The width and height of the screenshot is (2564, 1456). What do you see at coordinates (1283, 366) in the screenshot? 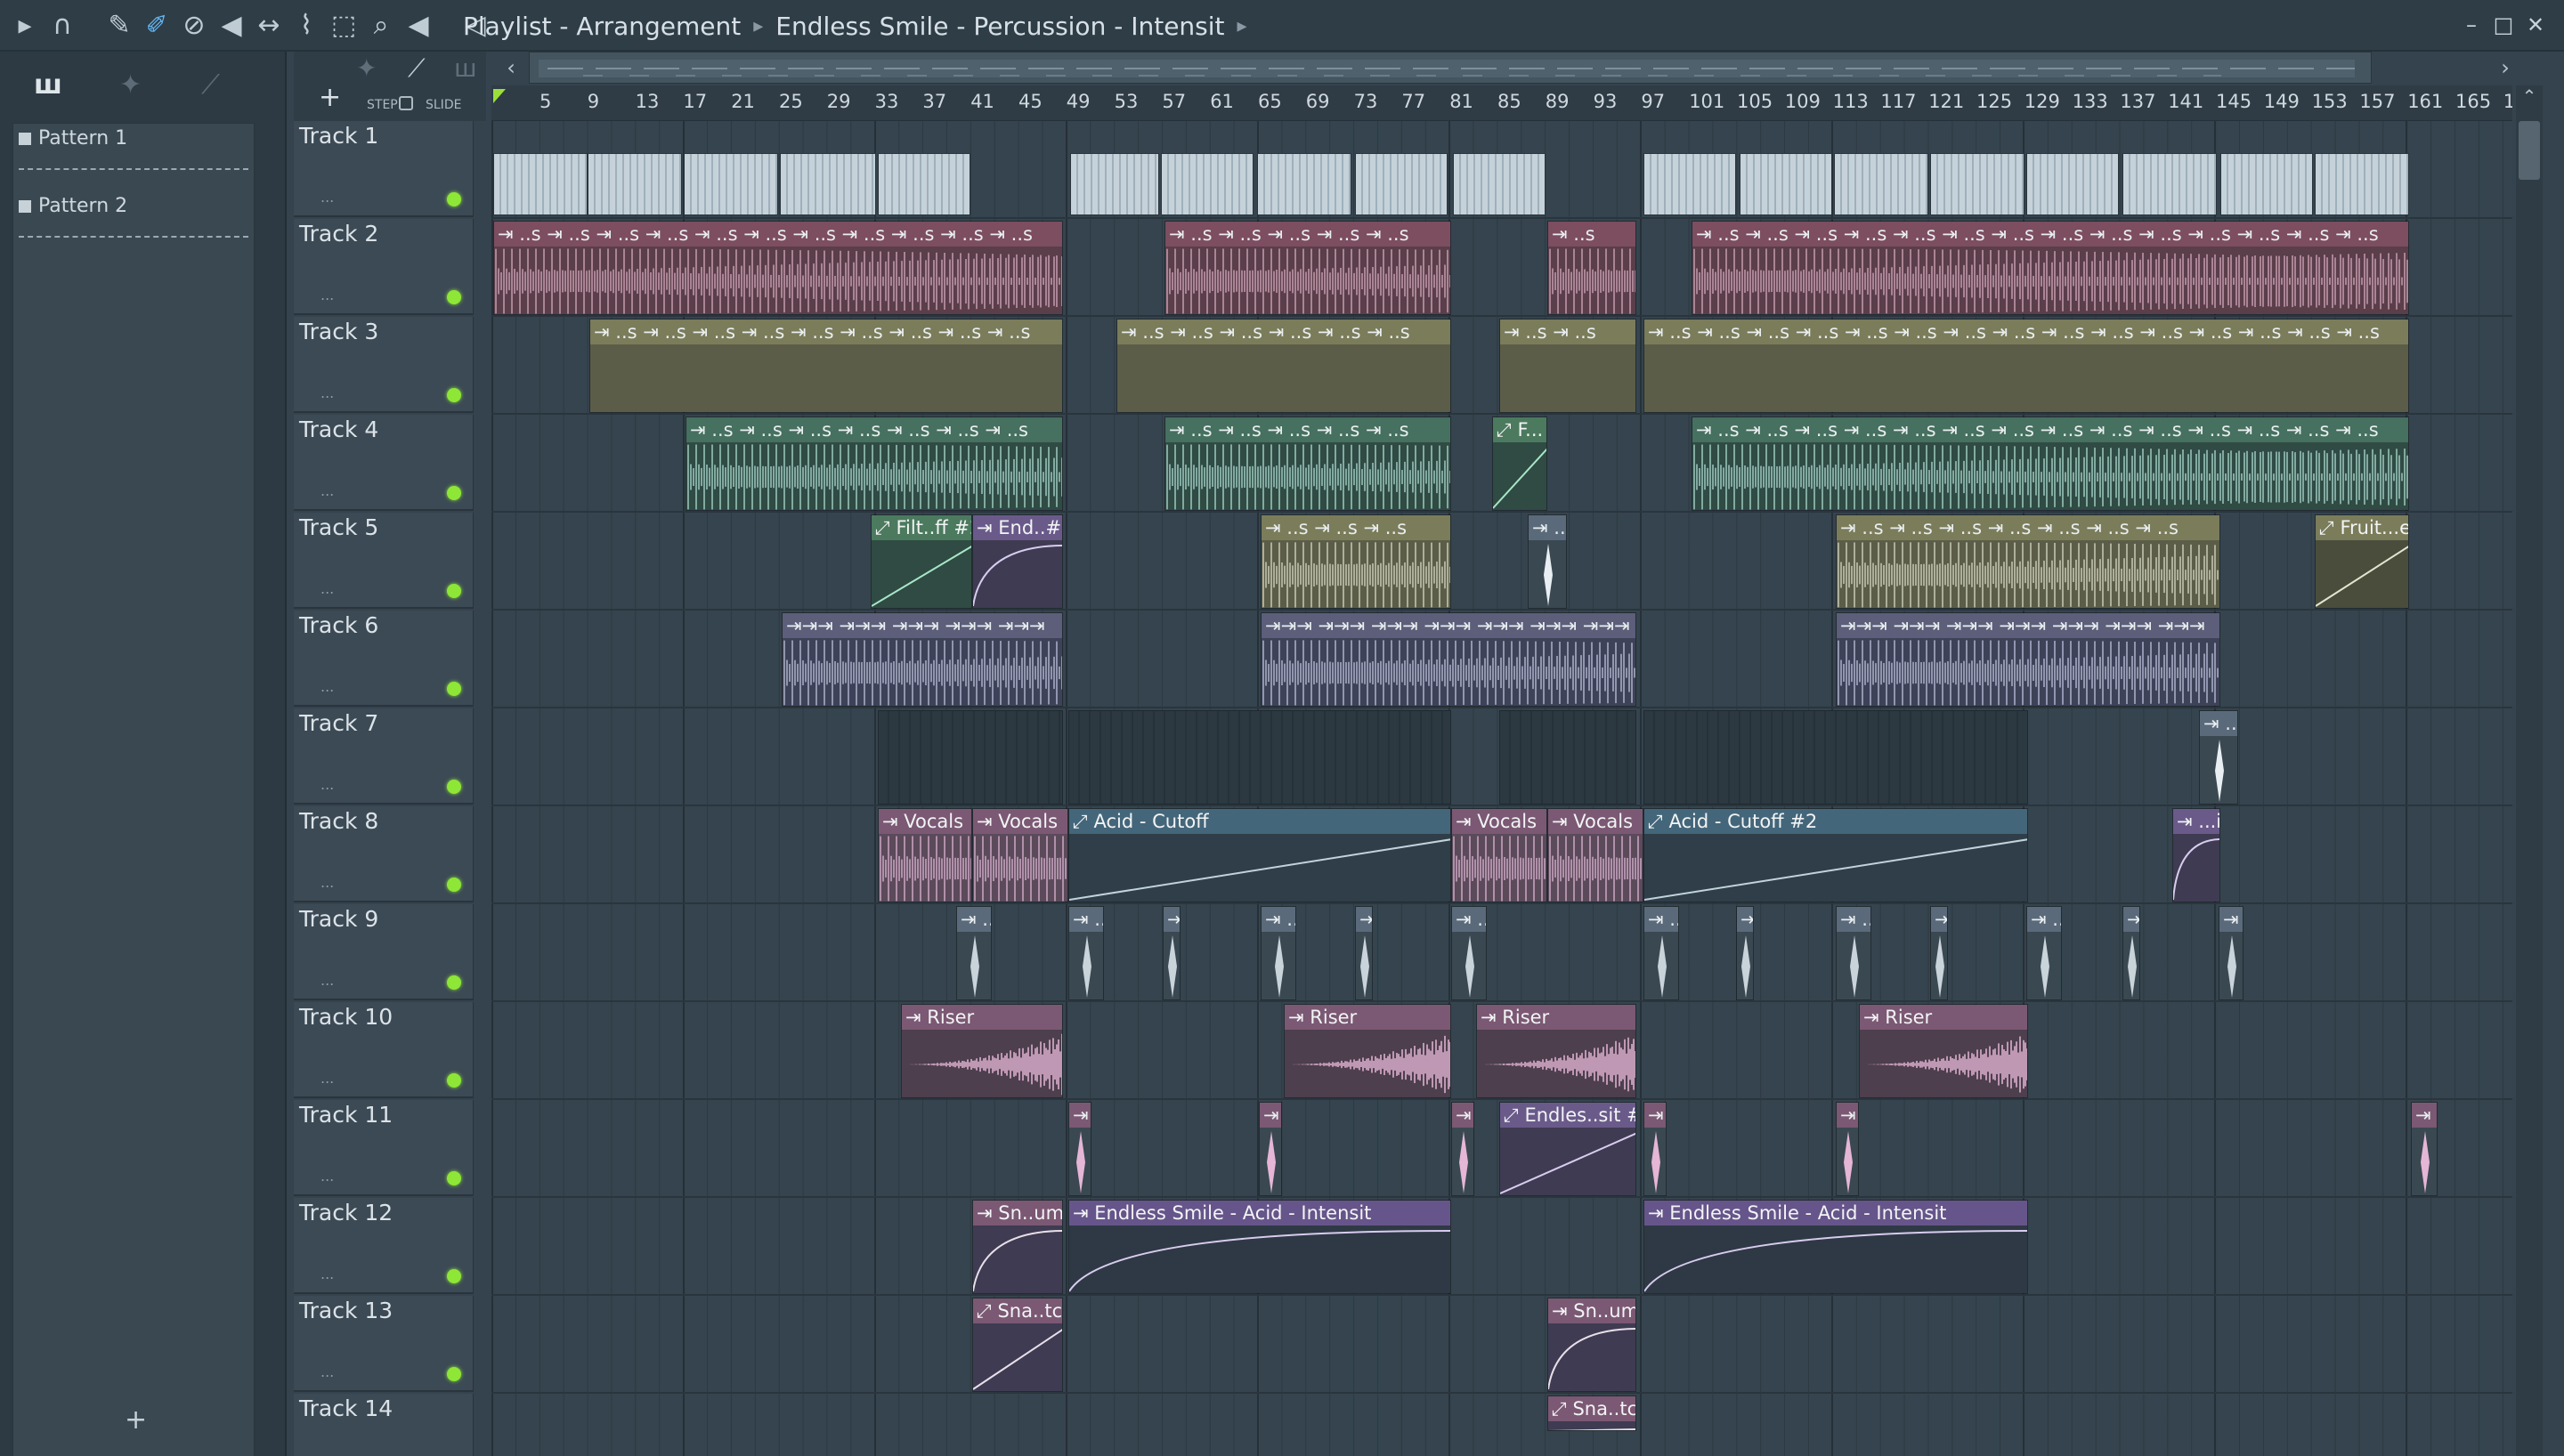
I see `playlist-clip: ⇥ ..s ⇥ ..s ⇥ ..s ⇥ ..s ⇥ ..s ⇥ ..s` at bounding box center [1283, 366].